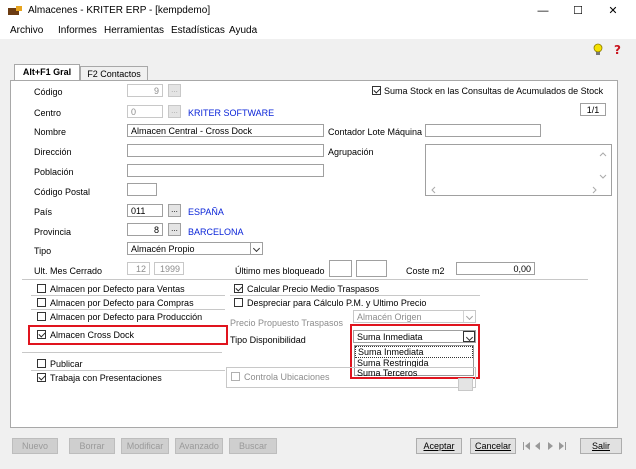 Image resolution: width=636 pixels, height=469 pixels. Describe the element at coordinates (145, 111) in the screenshot. I see `centro-field: 0` at that location.